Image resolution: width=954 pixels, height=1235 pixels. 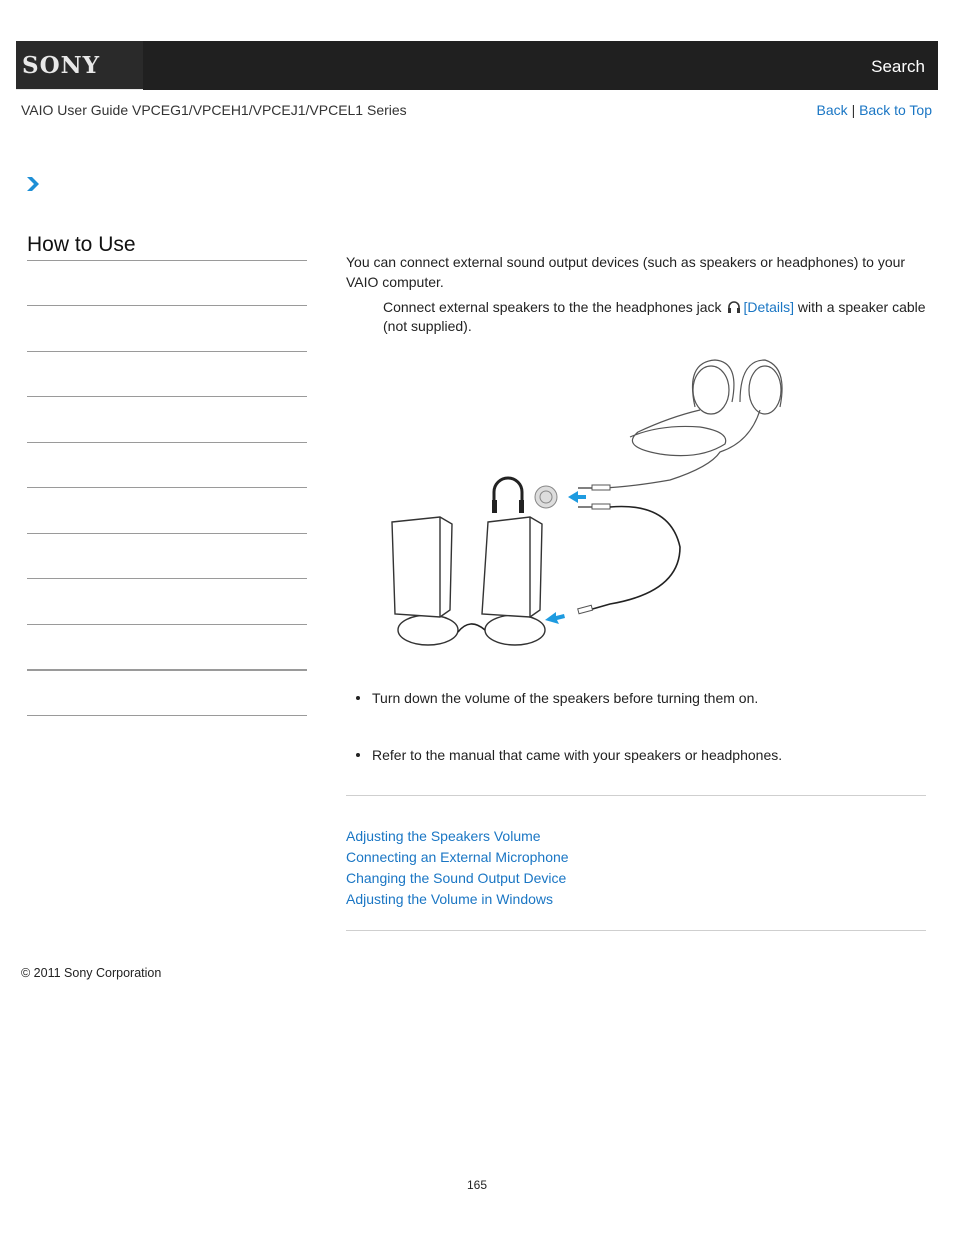 What do you see at coordinates (91, 973) in the screenshot?
I see `copyright: © 2011 Sony Corporation` at bounding box center [91, 973].